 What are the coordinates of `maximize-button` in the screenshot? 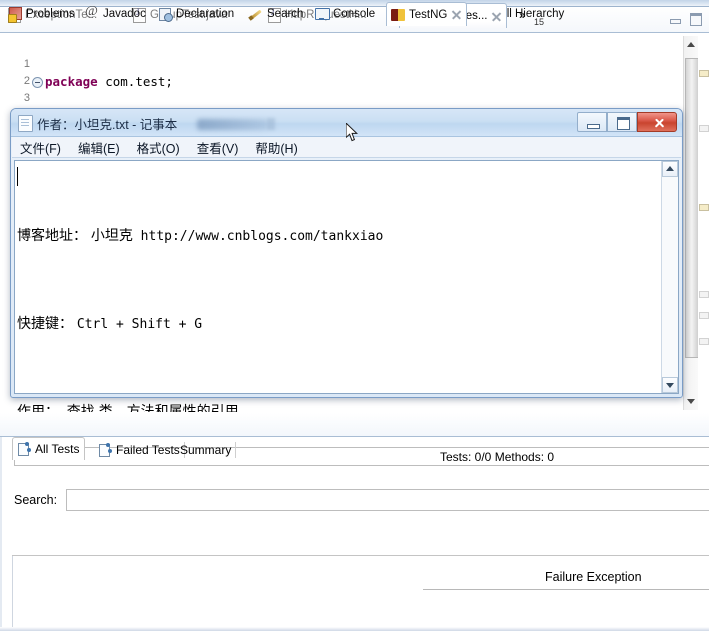 It's located at (696, 19).